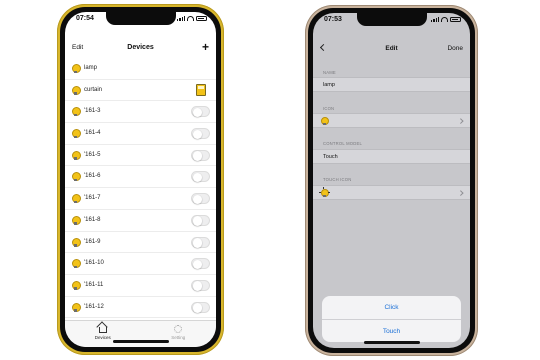 The width and height of the screenshot is (540, 360). What do you see at coordinates (140, 286) in the screenshot?
I see `device-row: '161-11` at bounding box center [140, 286].